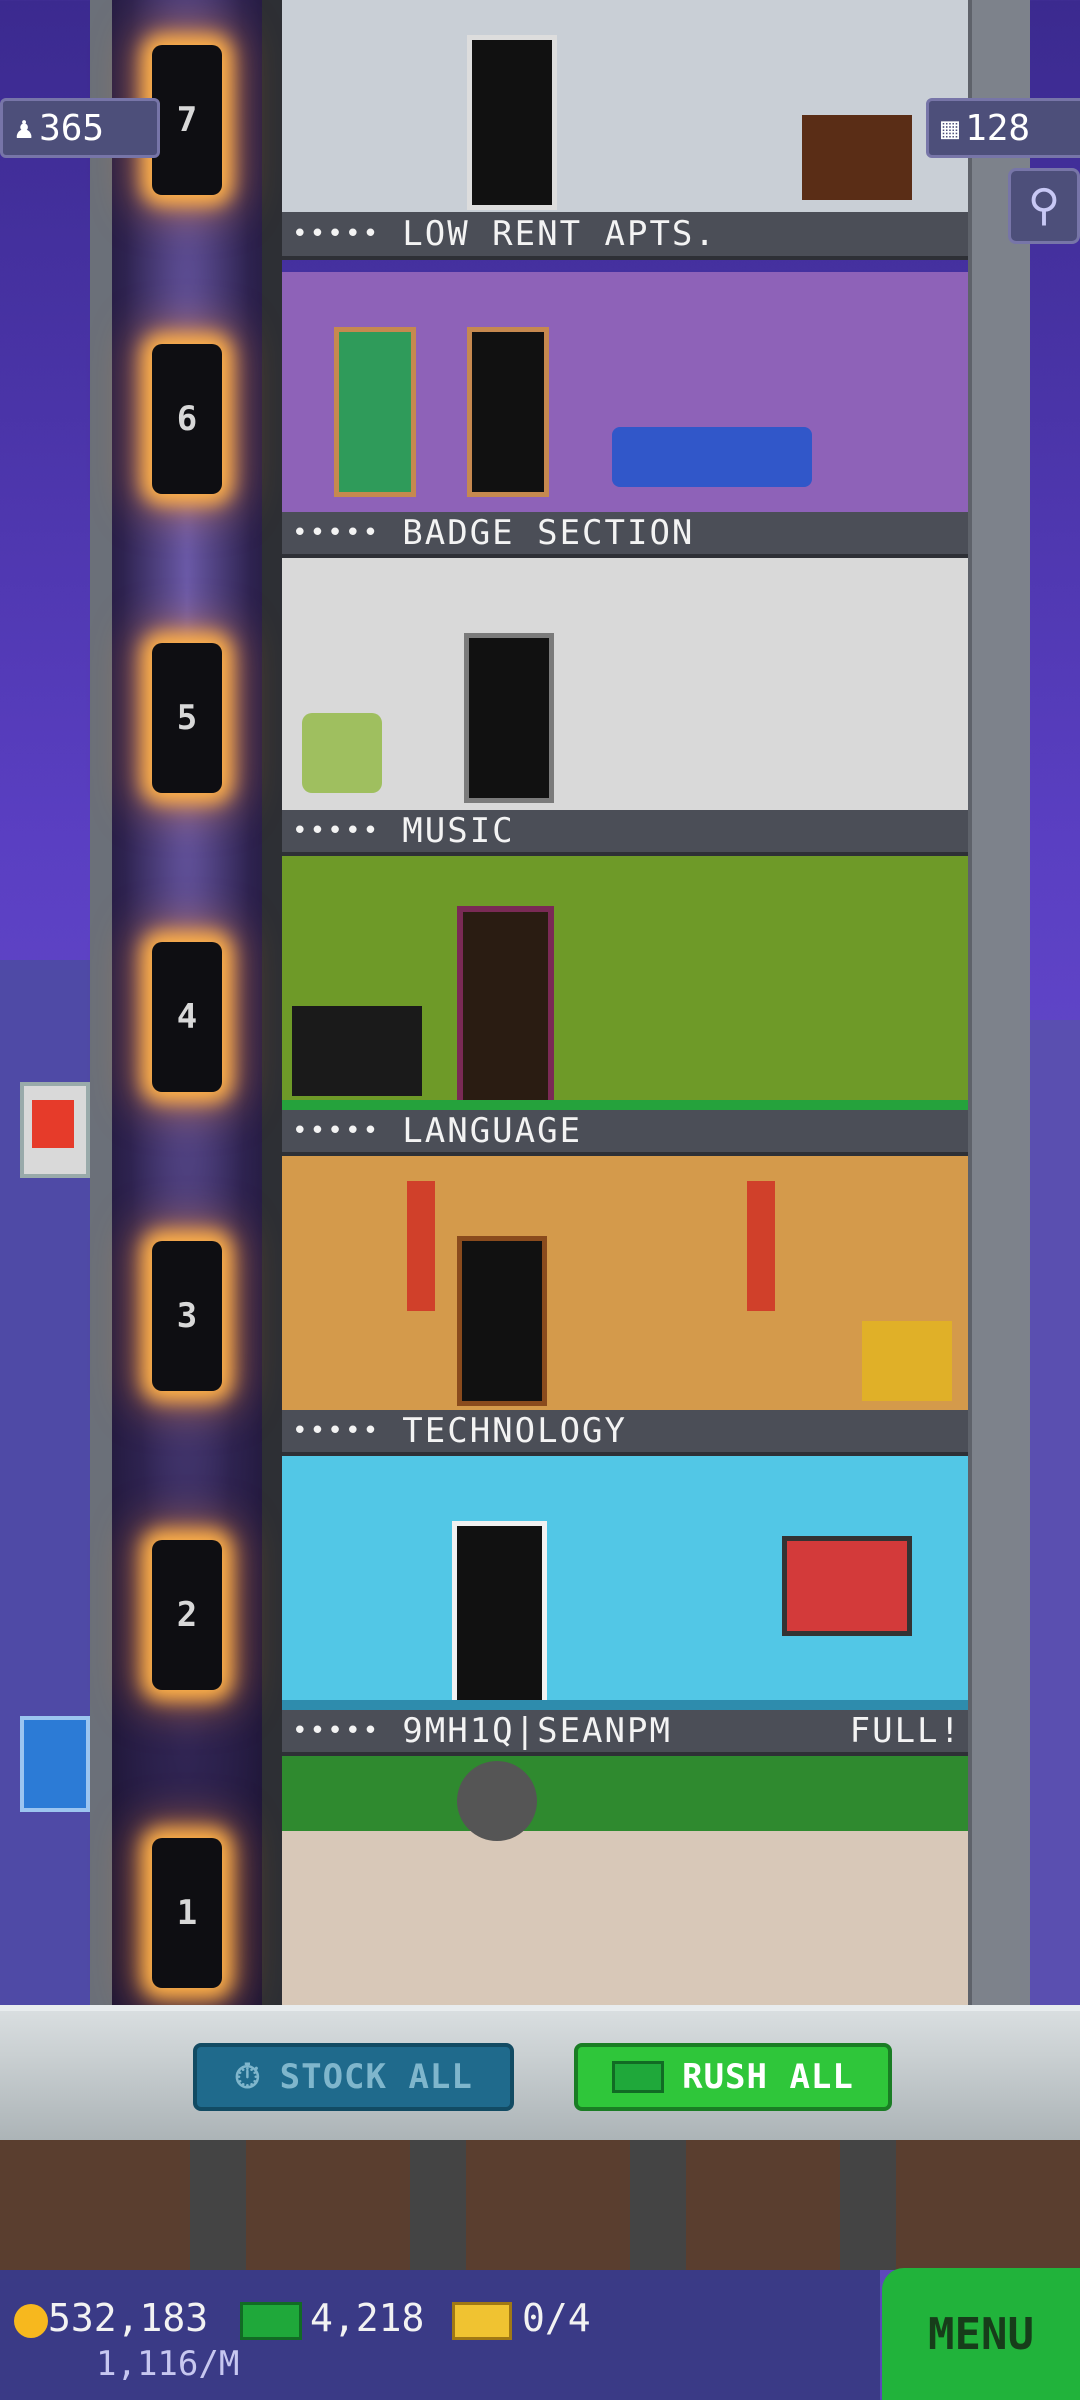 This screenshot has height=2400, width=1080. I want to click on floor-6-label: ••••• BADGE SECTION, so click(625, 535).